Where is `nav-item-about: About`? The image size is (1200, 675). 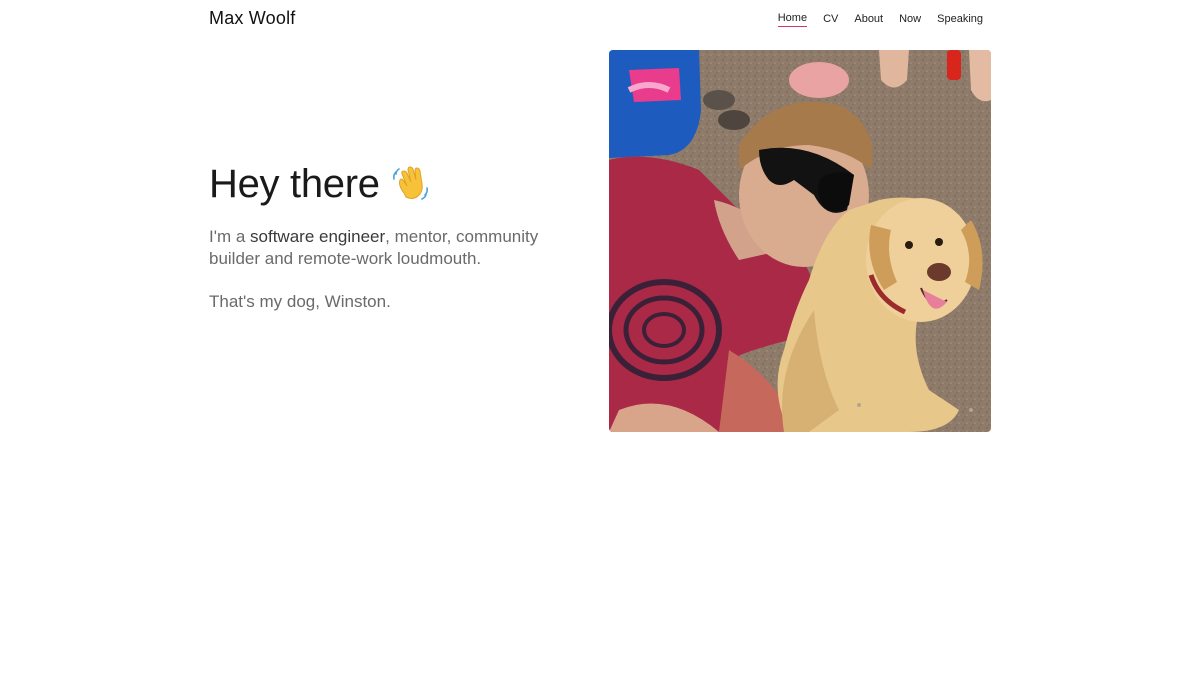 nav-item-about: About is located at coordinates (868, 19).